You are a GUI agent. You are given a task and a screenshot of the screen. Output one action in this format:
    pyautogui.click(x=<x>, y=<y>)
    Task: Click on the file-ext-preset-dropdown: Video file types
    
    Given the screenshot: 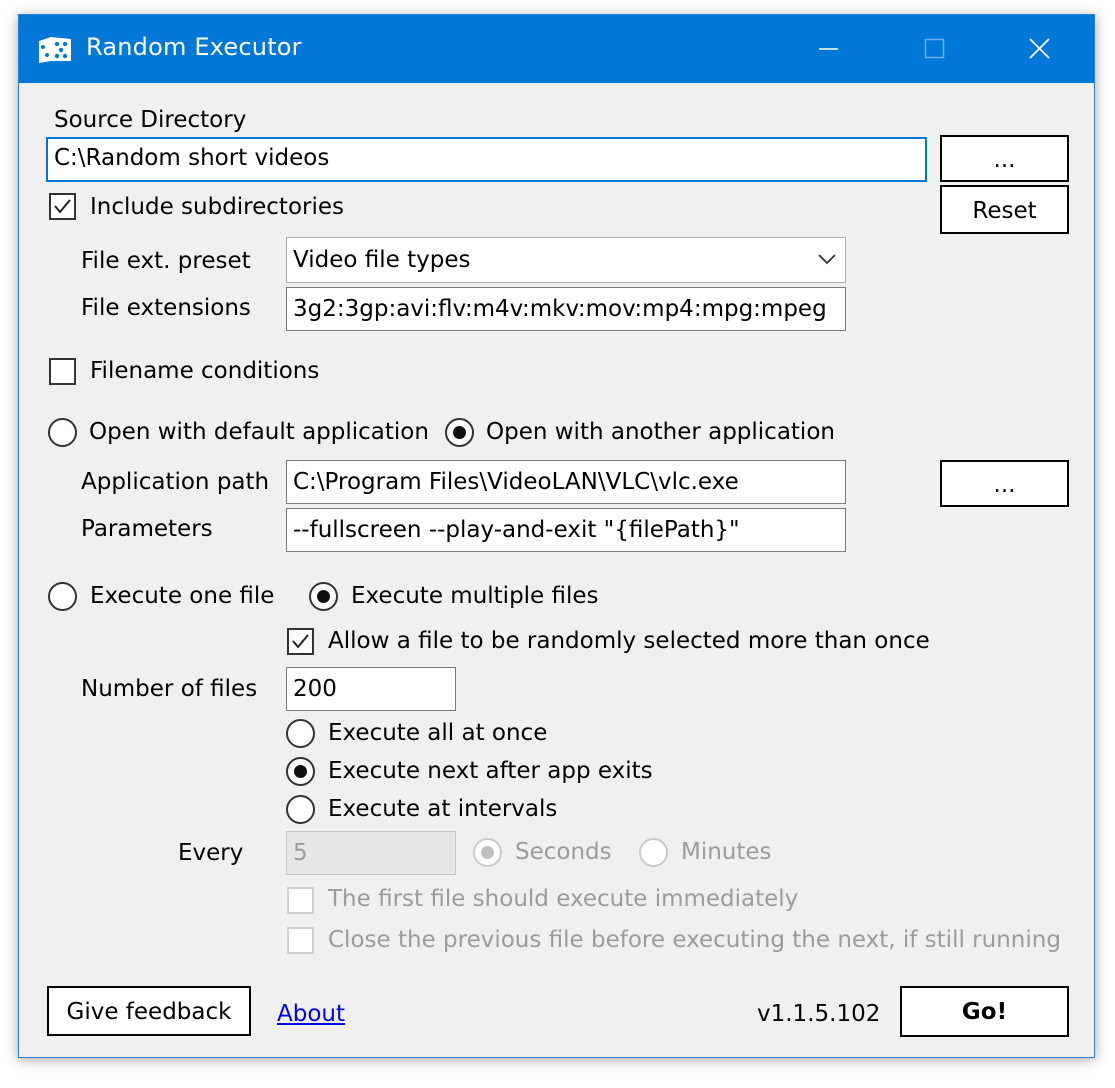 What is the action you would take?
    pyautogui.click(x=566, y=260)
    